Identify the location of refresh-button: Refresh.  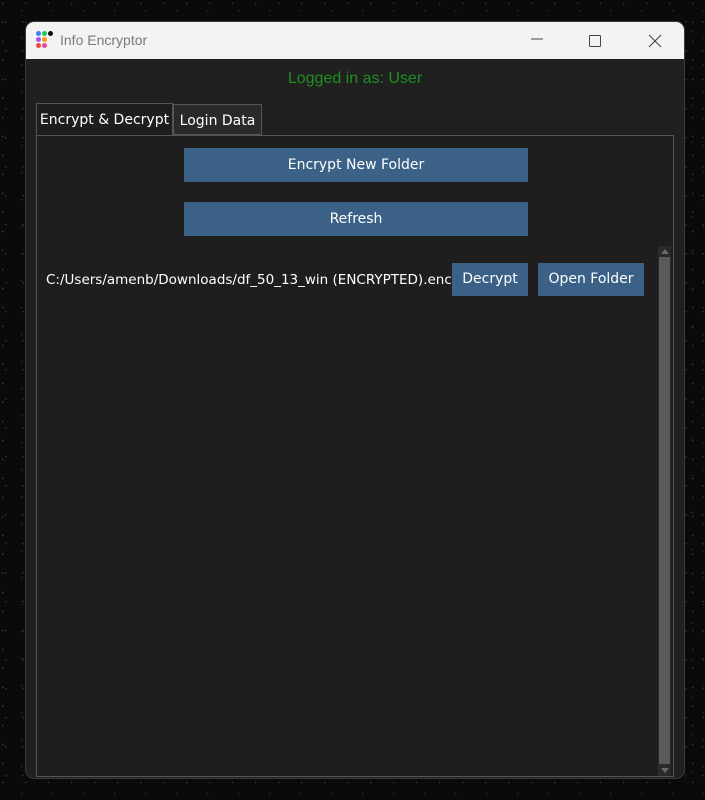
(356, 219).